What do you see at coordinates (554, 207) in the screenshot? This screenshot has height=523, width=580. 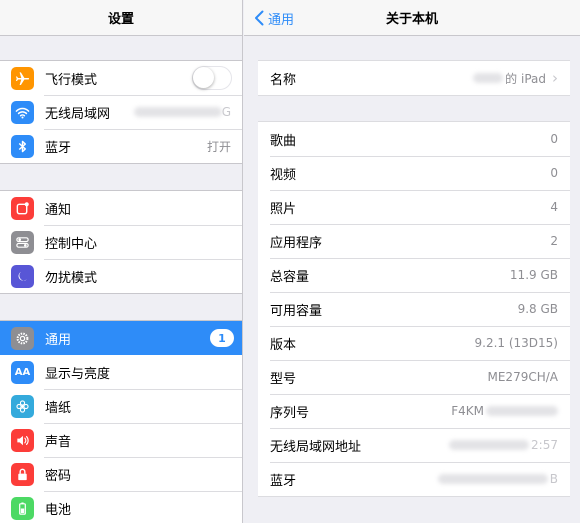 I see `about-row-value: 4` at bounding box center [554, 207].